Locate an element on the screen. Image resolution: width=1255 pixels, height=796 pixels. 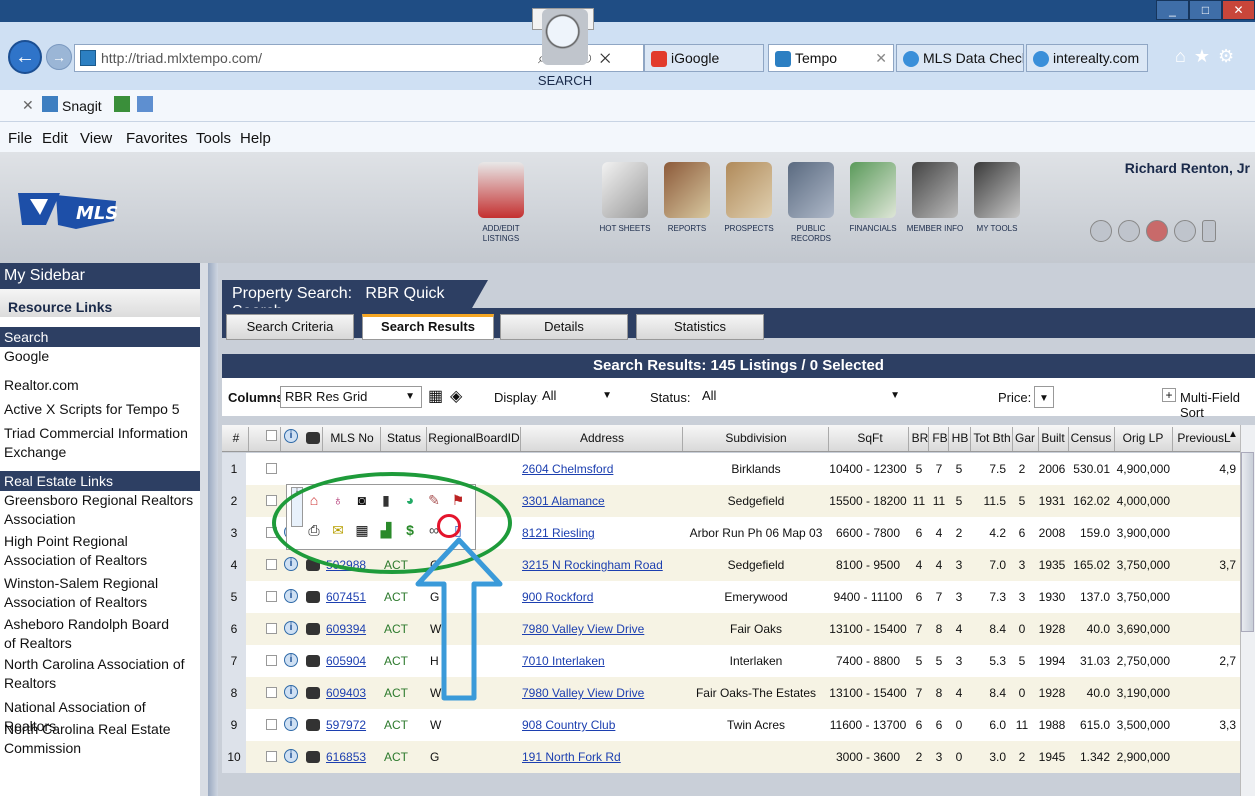
close-window-icon: ✕ is located at coordinates (1238, 10).